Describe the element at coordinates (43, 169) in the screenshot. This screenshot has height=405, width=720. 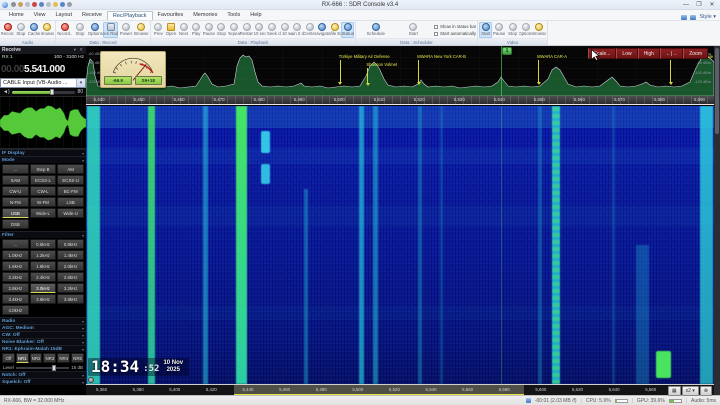
I see `mode-button: Step B` at that location.